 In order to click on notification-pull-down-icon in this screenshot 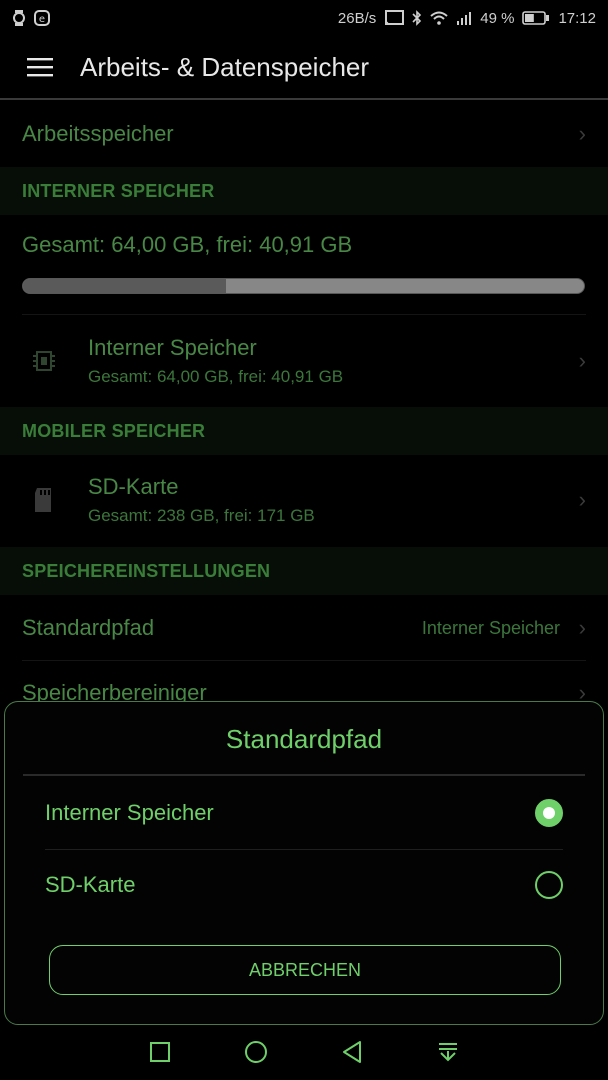, I will do `click(448, 1052)`.